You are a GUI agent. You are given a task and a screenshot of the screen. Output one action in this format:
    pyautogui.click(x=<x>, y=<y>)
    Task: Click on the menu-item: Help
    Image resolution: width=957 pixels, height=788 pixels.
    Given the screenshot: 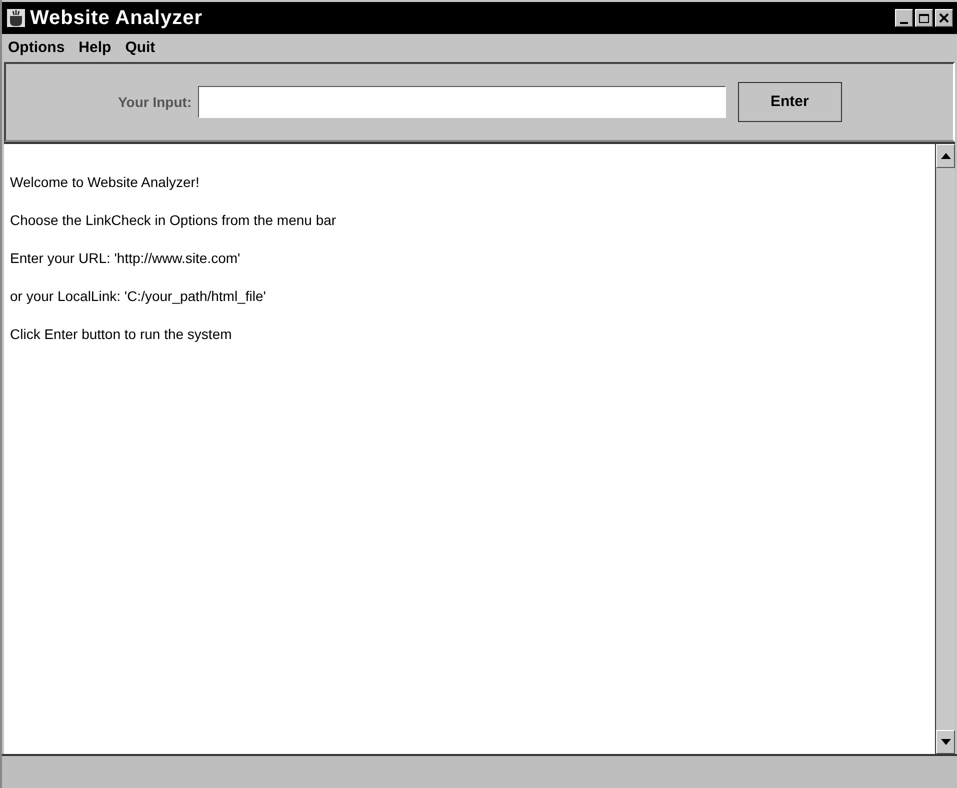 What is the action you would take?
    pyautogui.click(x=95, y=48)
    